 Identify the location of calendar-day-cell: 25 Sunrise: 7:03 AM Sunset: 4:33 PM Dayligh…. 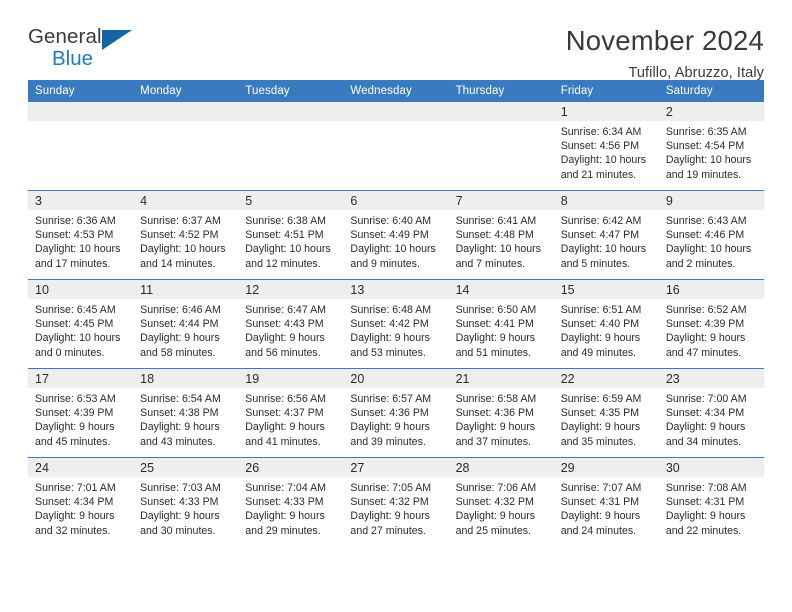
(186, 501).